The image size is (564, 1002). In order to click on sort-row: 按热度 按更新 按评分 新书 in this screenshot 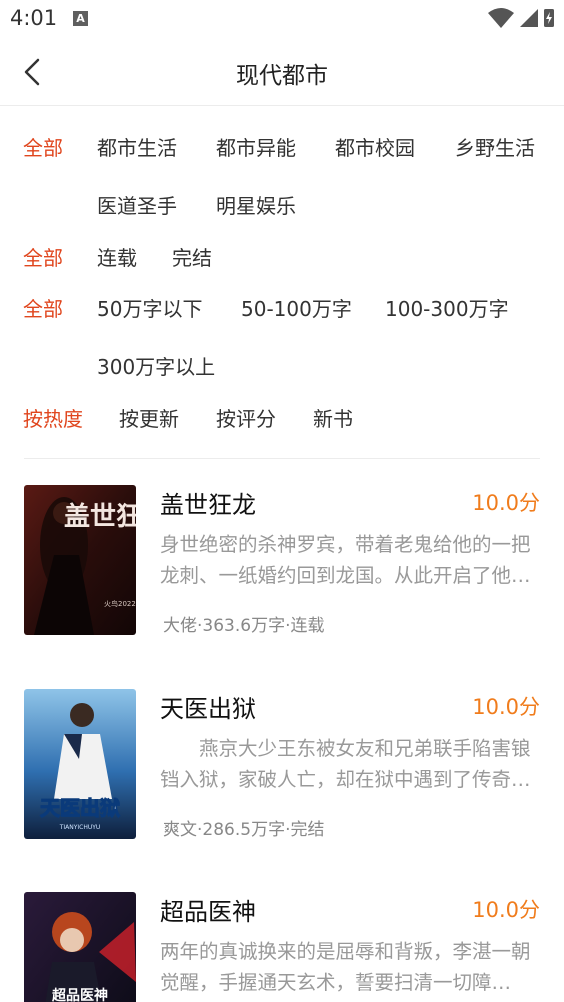, I will do `click(282, 419)`.